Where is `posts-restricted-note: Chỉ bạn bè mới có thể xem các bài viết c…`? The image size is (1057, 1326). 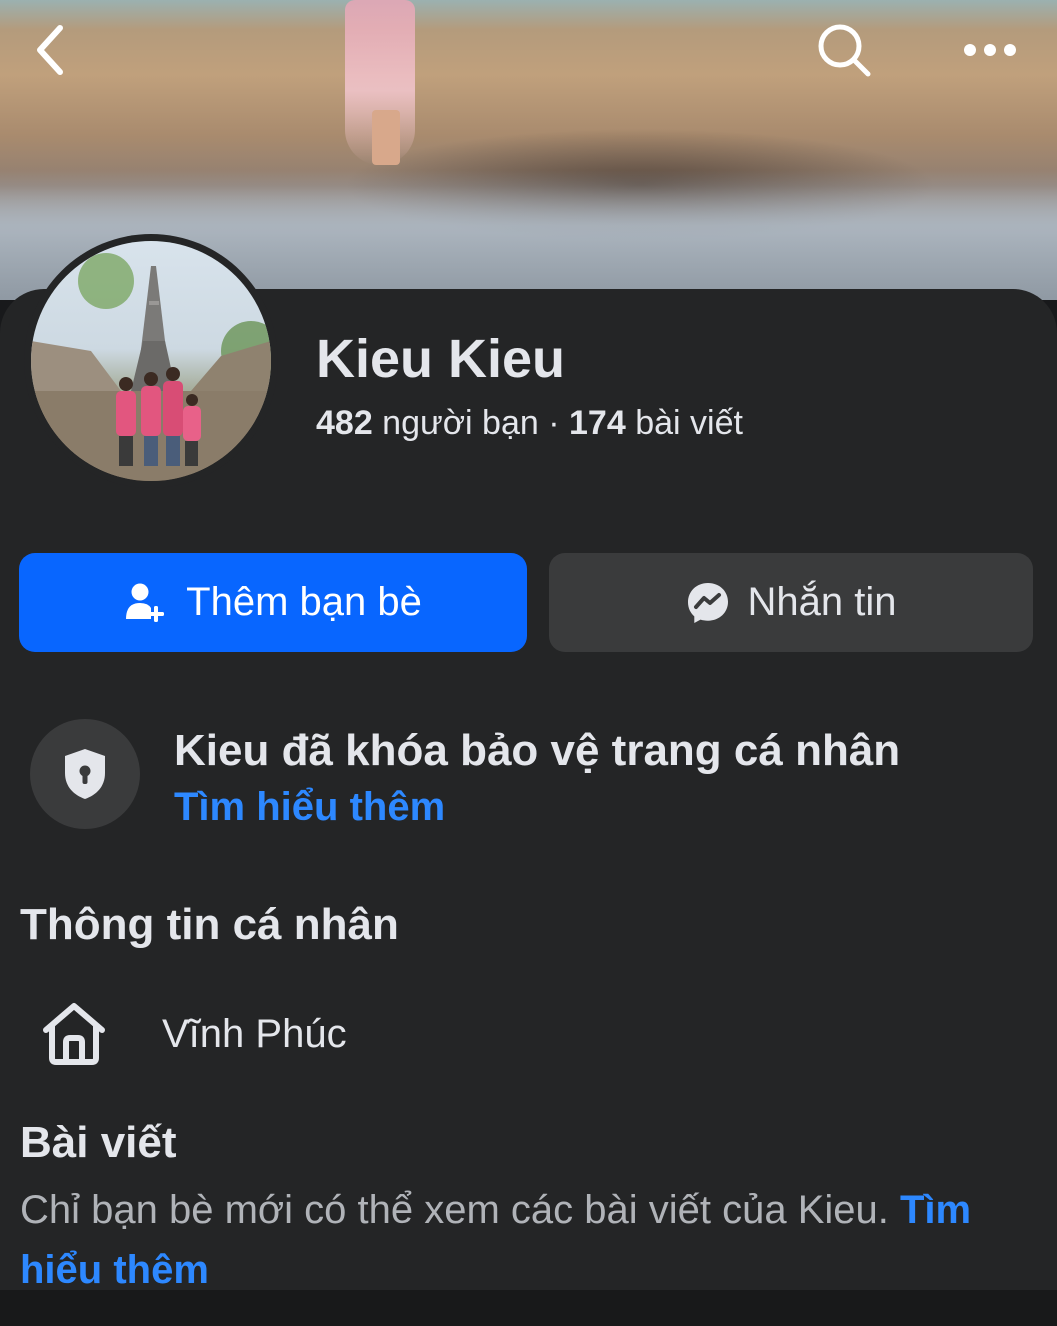 posts-restricted-note: Chỉ bạn bè mới có thể xem các bài viết c… is located at coordinates (525, 1240).